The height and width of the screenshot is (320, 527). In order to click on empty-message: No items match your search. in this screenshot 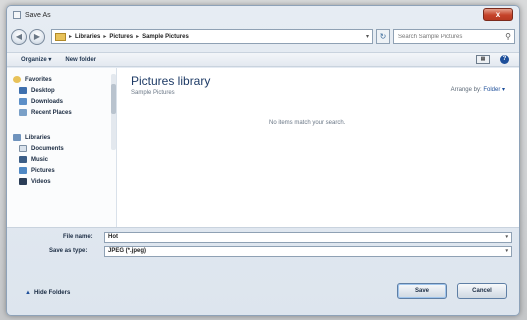, I will do `click(307, 123)`.